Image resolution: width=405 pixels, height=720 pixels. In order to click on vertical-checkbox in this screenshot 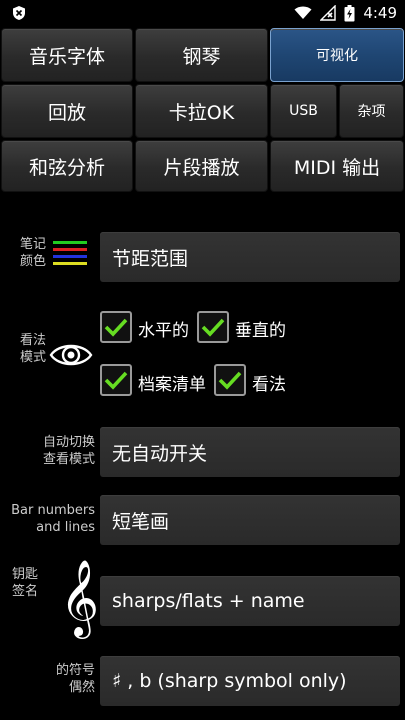, I will do `click(213, 327)`.